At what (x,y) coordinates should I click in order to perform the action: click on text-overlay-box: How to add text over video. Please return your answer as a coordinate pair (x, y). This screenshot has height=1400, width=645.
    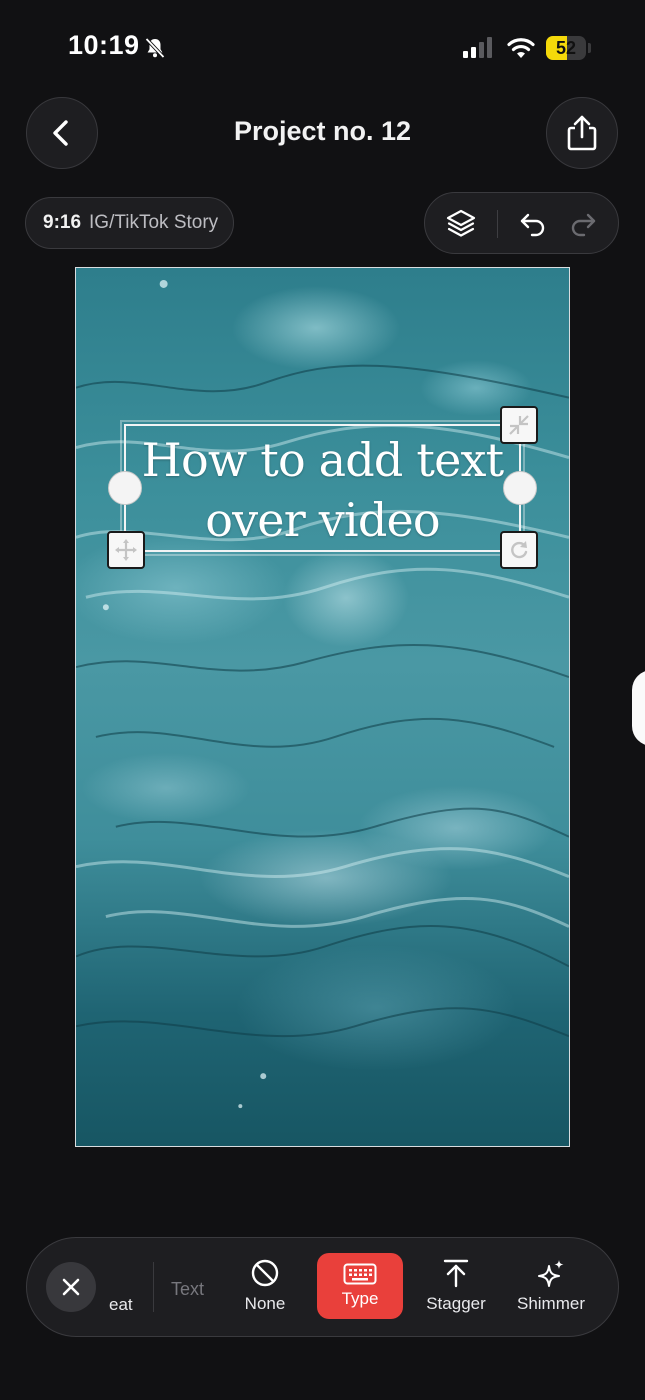
    Looking at the image, I should click on (322, 488).